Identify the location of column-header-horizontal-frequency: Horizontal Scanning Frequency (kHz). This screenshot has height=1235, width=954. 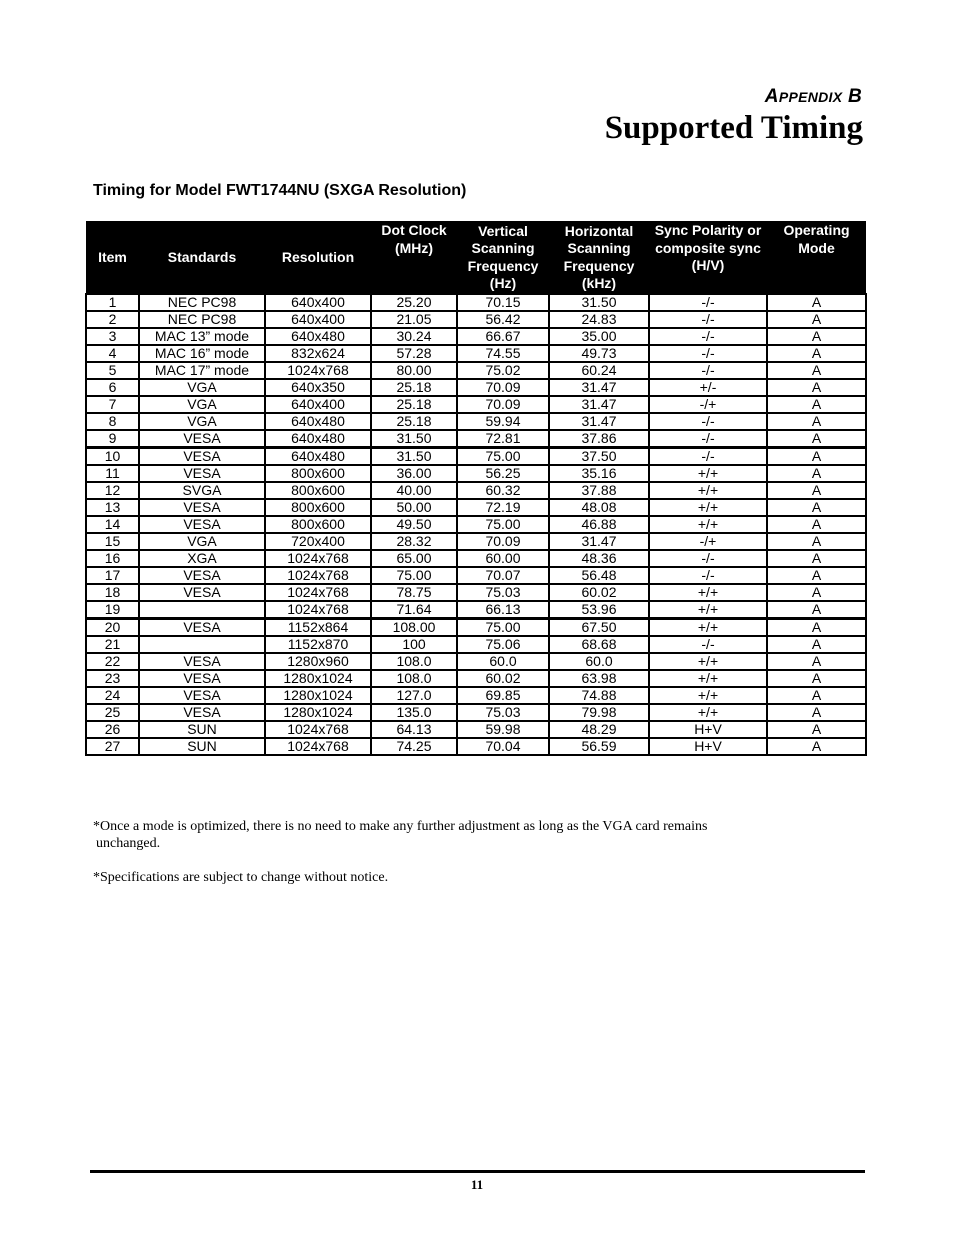
(599, 257).